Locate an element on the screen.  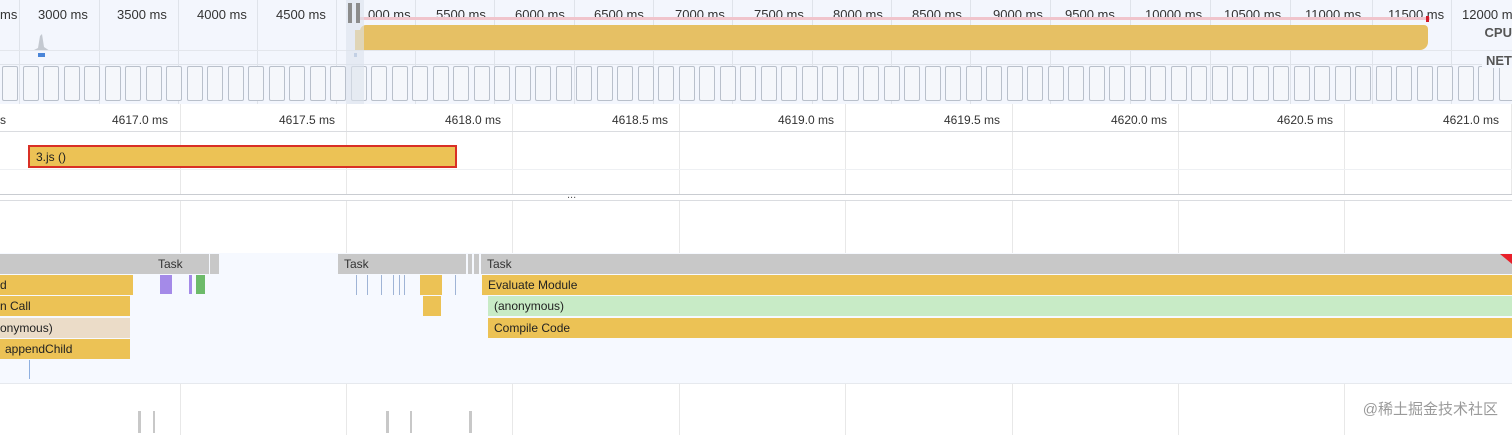
panel-splitter is located at coordinates (756, 194).